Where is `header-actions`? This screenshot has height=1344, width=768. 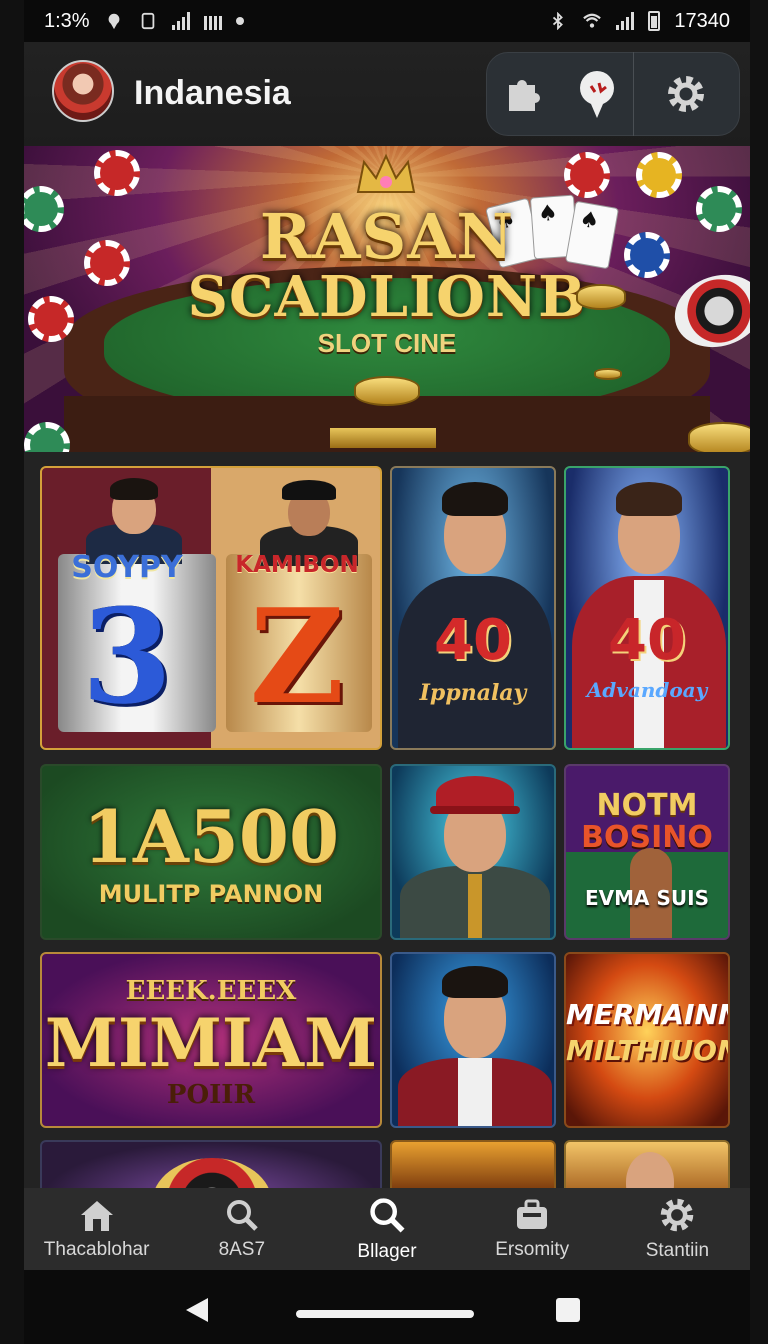
header-actions is located at coordinates (613, 94).